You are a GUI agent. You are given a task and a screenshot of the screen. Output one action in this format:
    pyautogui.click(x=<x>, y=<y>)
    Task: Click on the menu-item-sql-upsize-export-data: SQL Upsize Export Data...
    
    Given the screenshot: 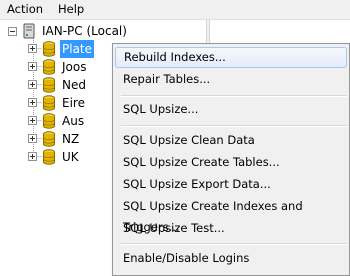 What is the action you would take?
    pyautogui.click(x=231, y=184)
    